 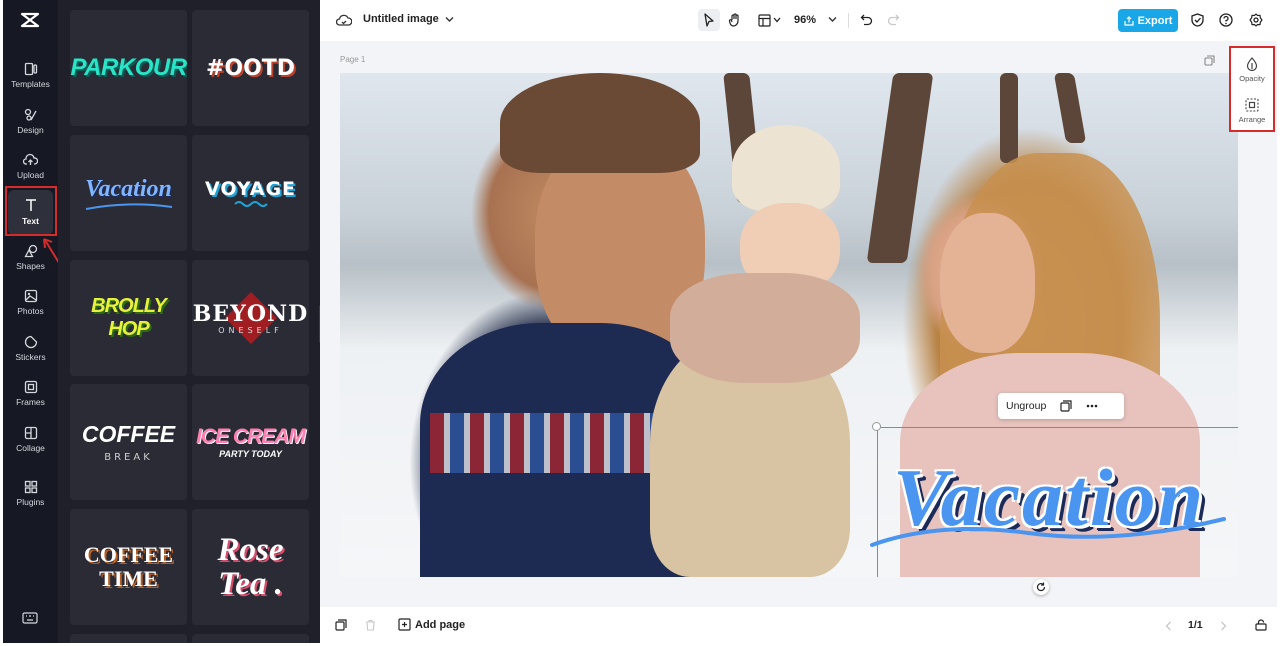 What do you see at coordinates (600, 123) in the screenshot?
I see `hair` at bounding box center [600, 123].